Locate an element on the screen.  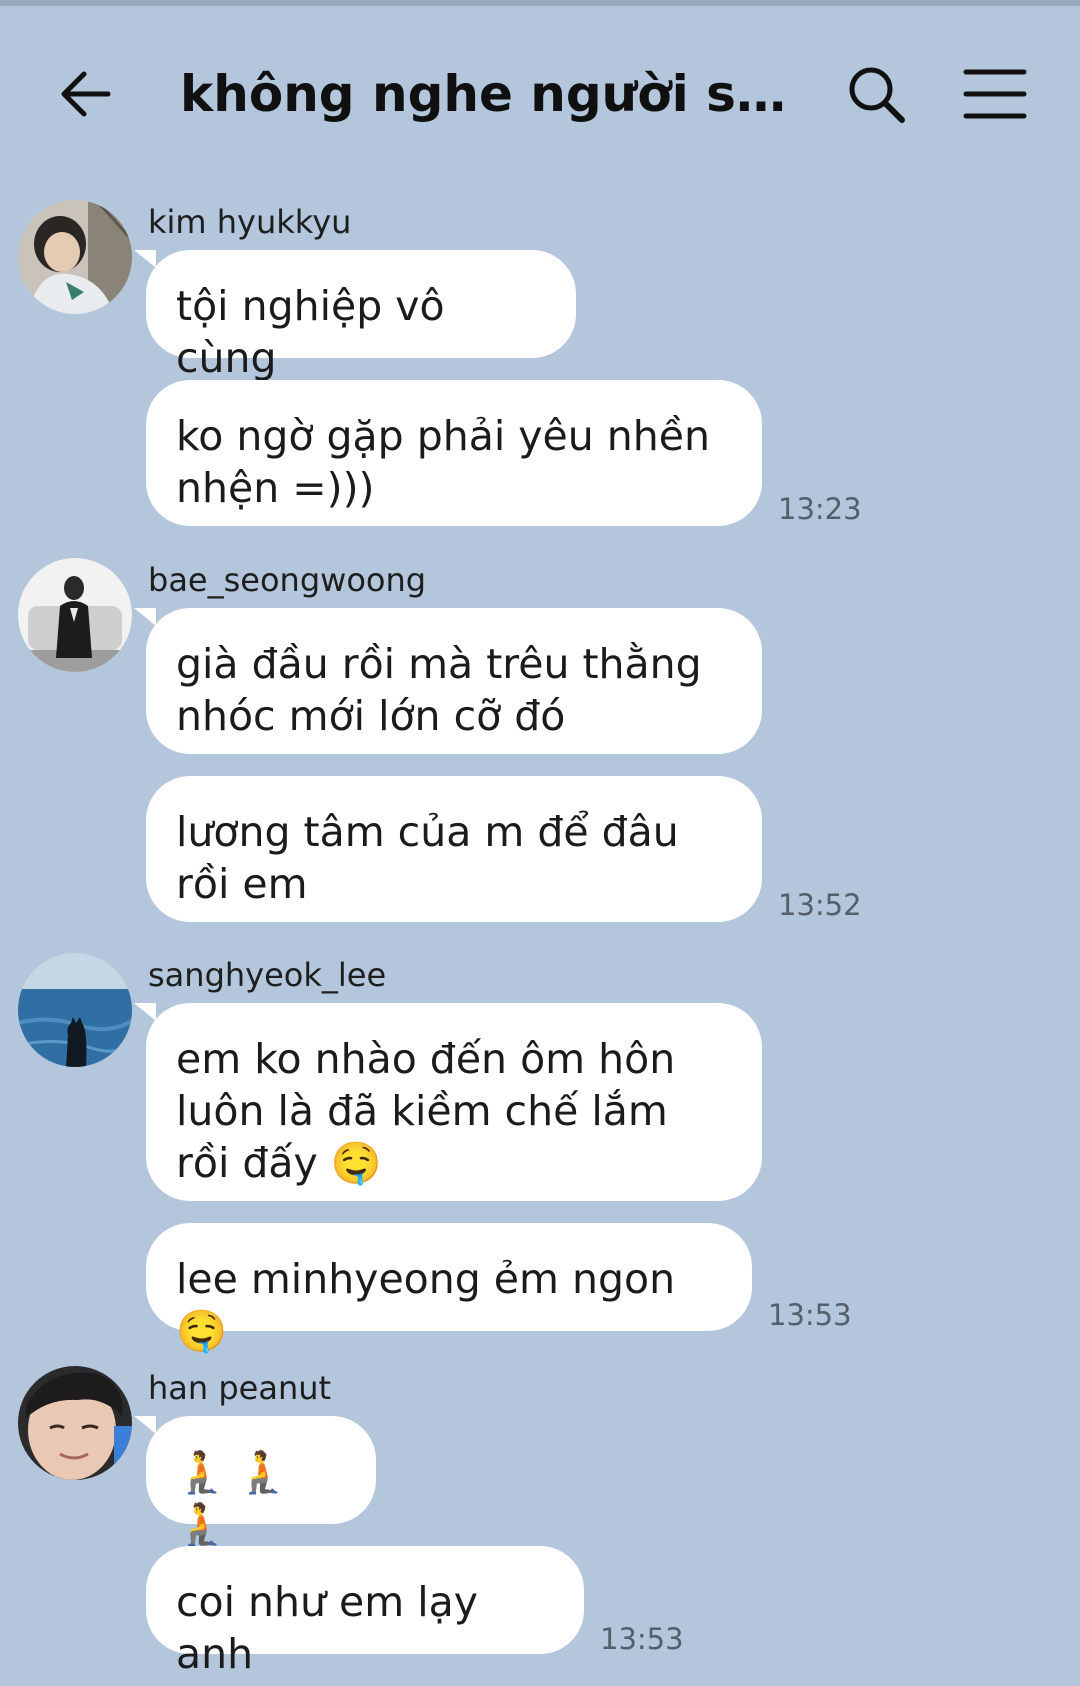
message-bubble: lee minhyeong ẻm ngon 🤤 is located at coordinates (449, 1289).